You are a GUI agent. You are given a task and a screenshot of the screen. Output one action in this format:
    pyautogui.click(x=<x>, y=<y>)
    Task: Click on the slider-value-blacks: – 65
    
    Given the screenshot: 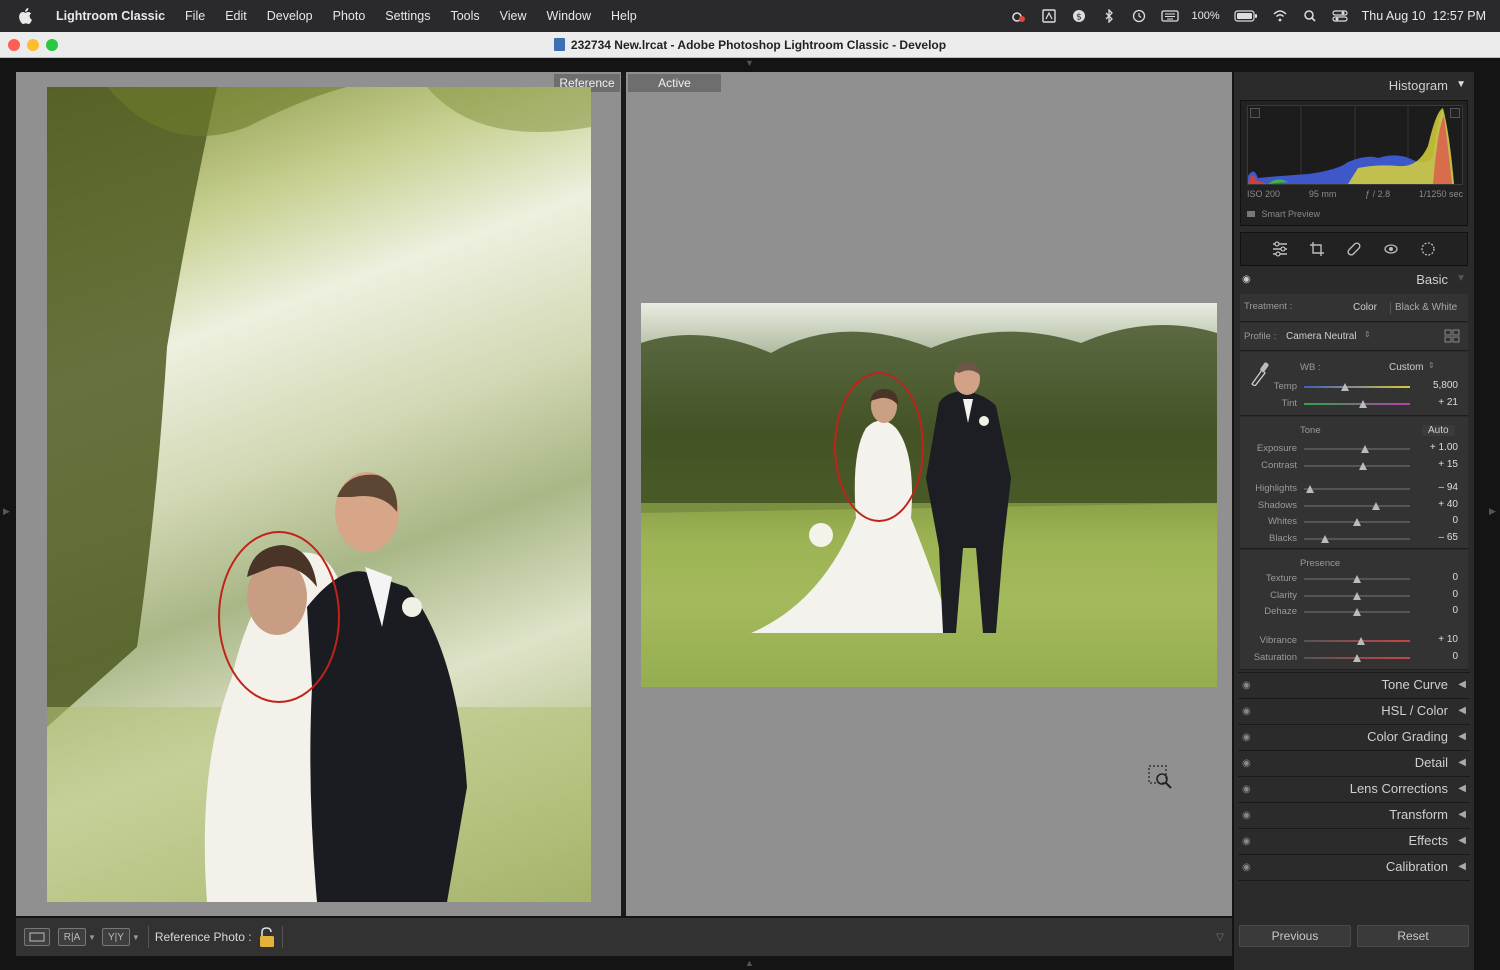 What is the action you would take?
    pyautogui.click(x=1438, y=537)
    